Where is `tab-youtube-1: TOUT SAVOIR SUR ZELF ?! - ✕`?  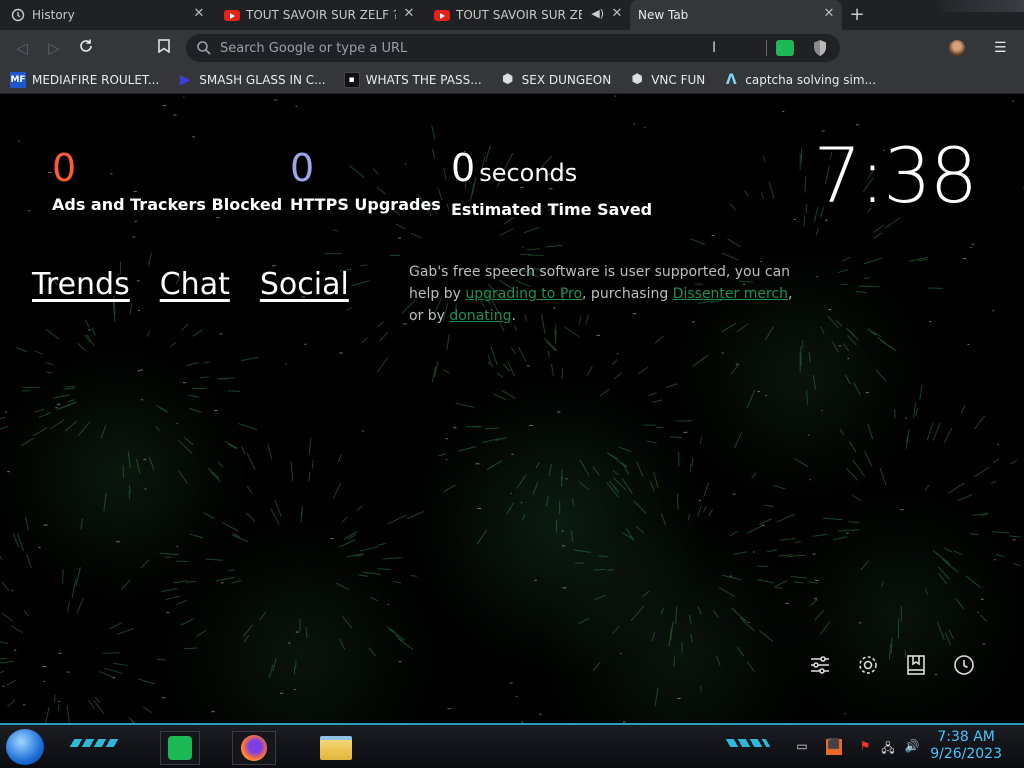
tab-youtube-1: TOUT SAVOIR SUR ZELF ?! - ✕ is located at coordinates (318, 15).